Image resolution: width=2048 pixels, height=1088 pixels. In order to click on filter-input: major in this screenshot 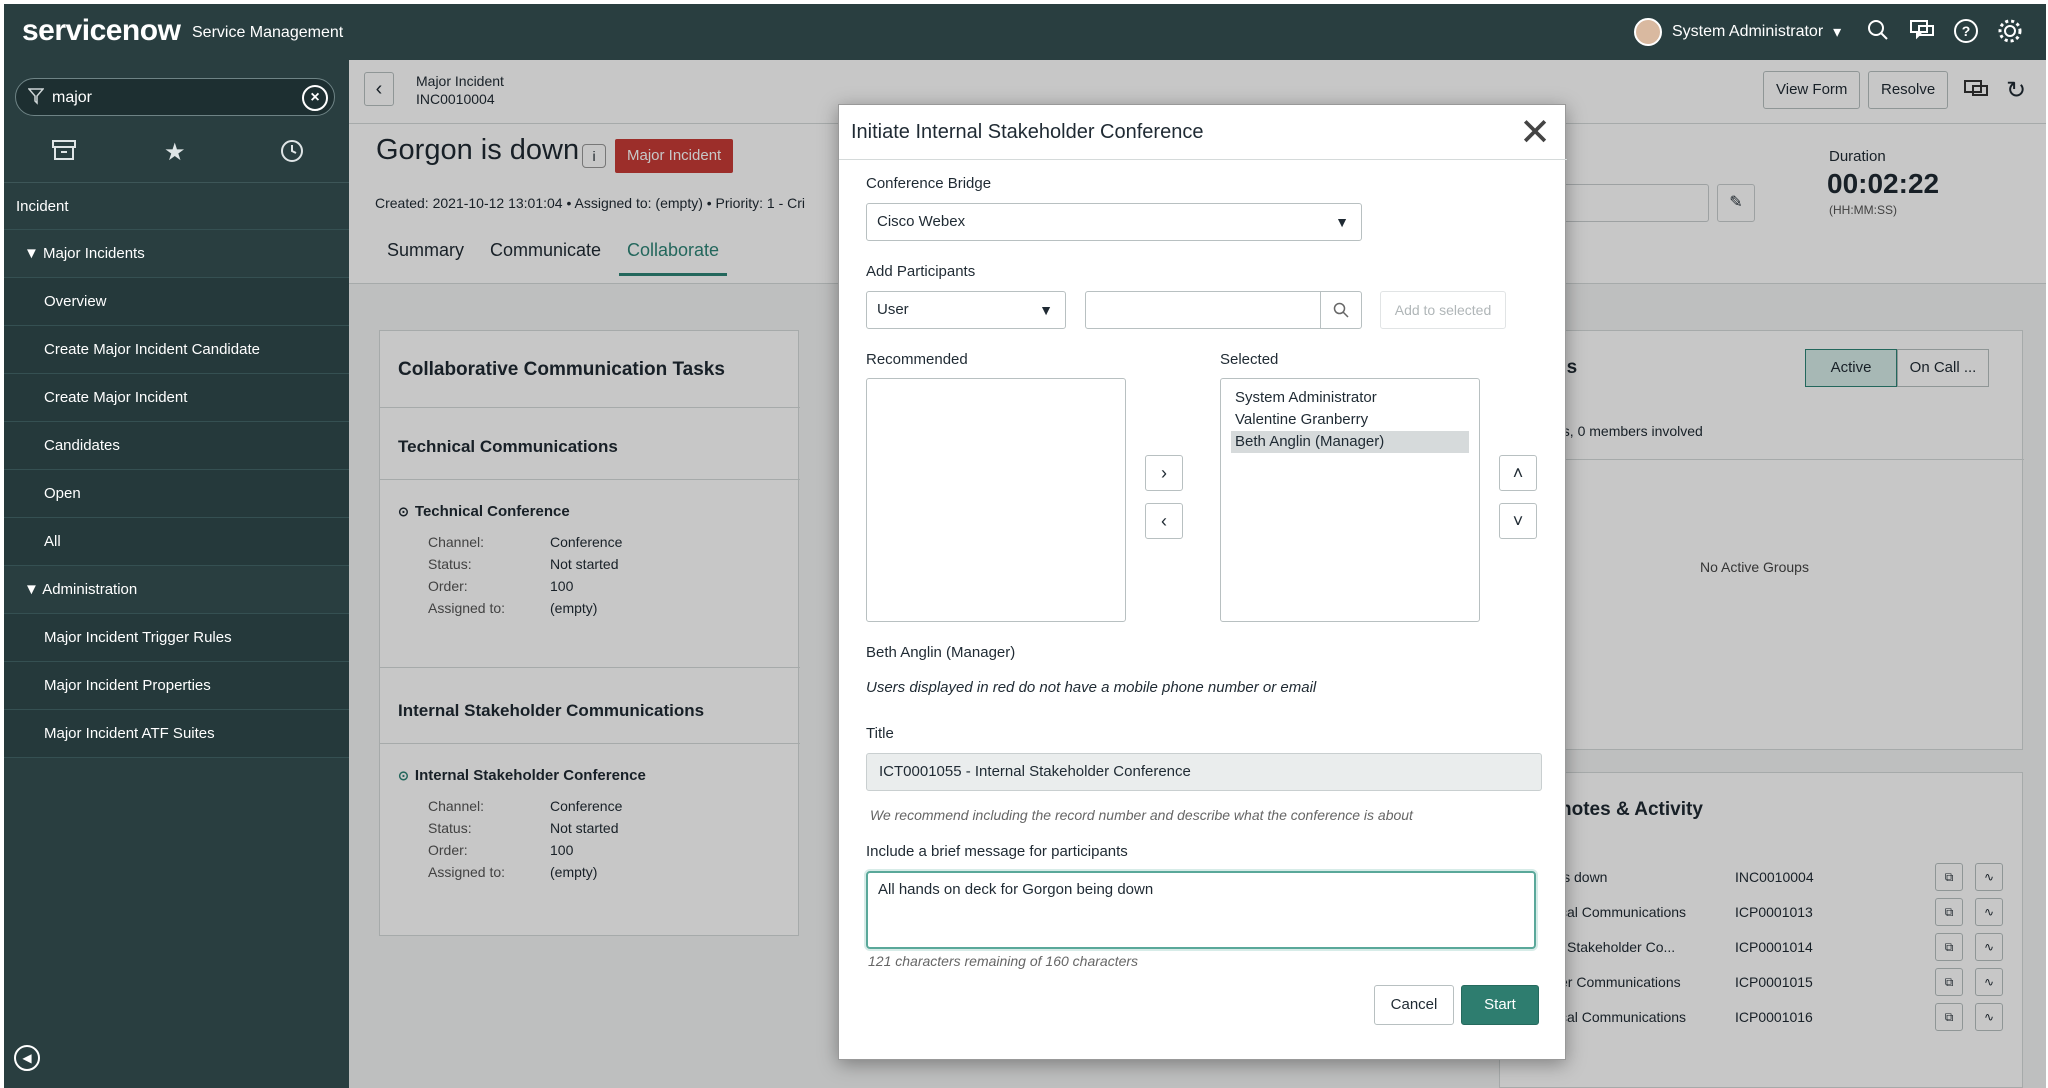, I will do `click(72, 98)`.